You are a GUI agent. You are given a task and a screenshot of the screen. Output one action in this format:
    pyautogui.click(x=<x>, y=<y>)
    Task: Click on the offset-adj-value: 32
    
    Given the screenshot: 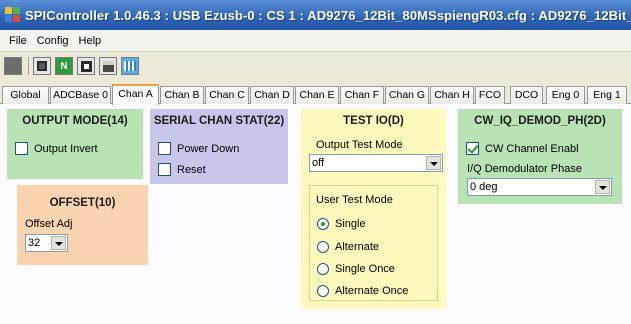 What is the action you would take?
    pyautogui.click(x=34, y=243)
    